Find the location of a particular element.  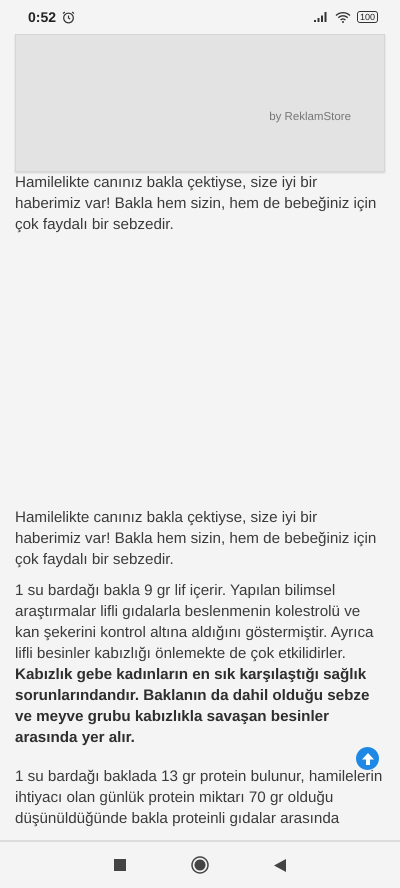

up-arrow-icon is located at coordinates (368, 758).